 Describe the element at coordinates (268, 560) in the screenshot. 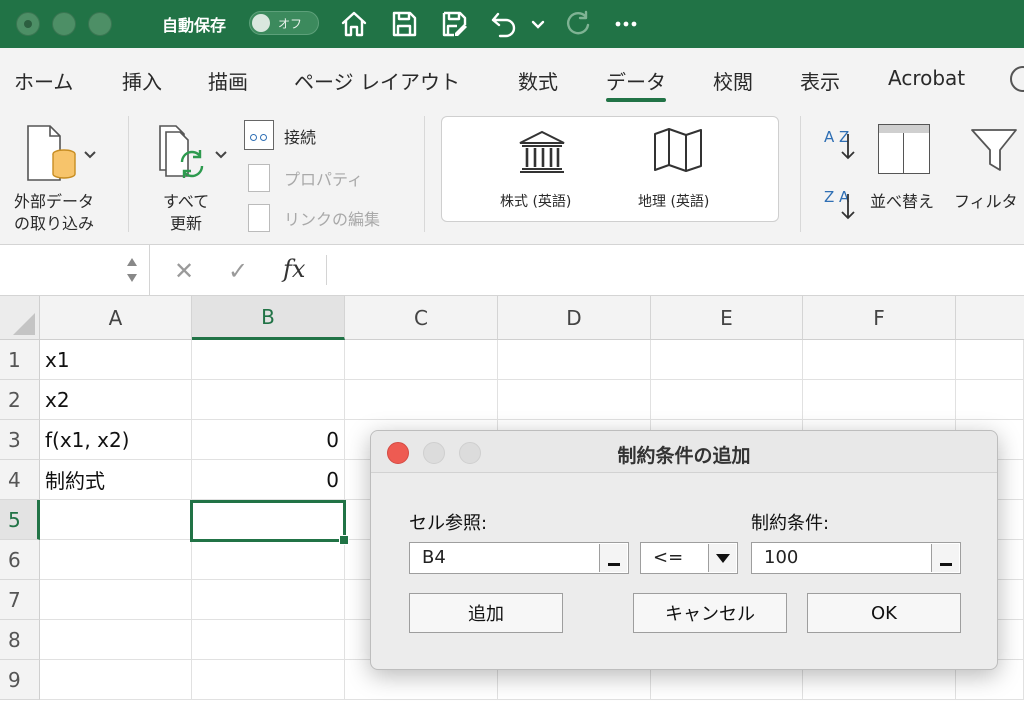

I see `cell-b6` at that location.